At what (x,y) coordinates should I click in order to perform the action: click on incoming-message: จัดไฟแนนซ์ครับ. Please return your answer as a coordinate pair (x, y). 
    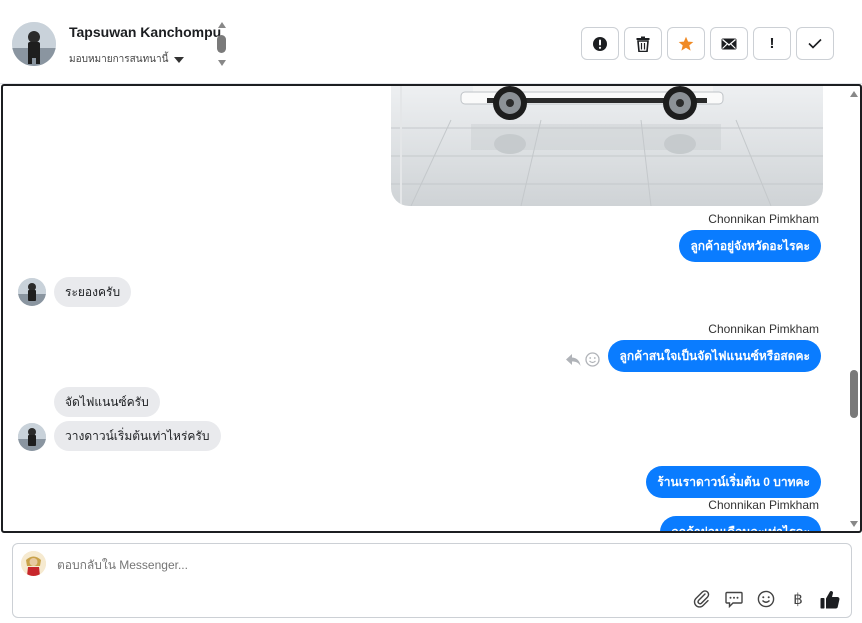
    Looking at the image, I should click on (107, 402).